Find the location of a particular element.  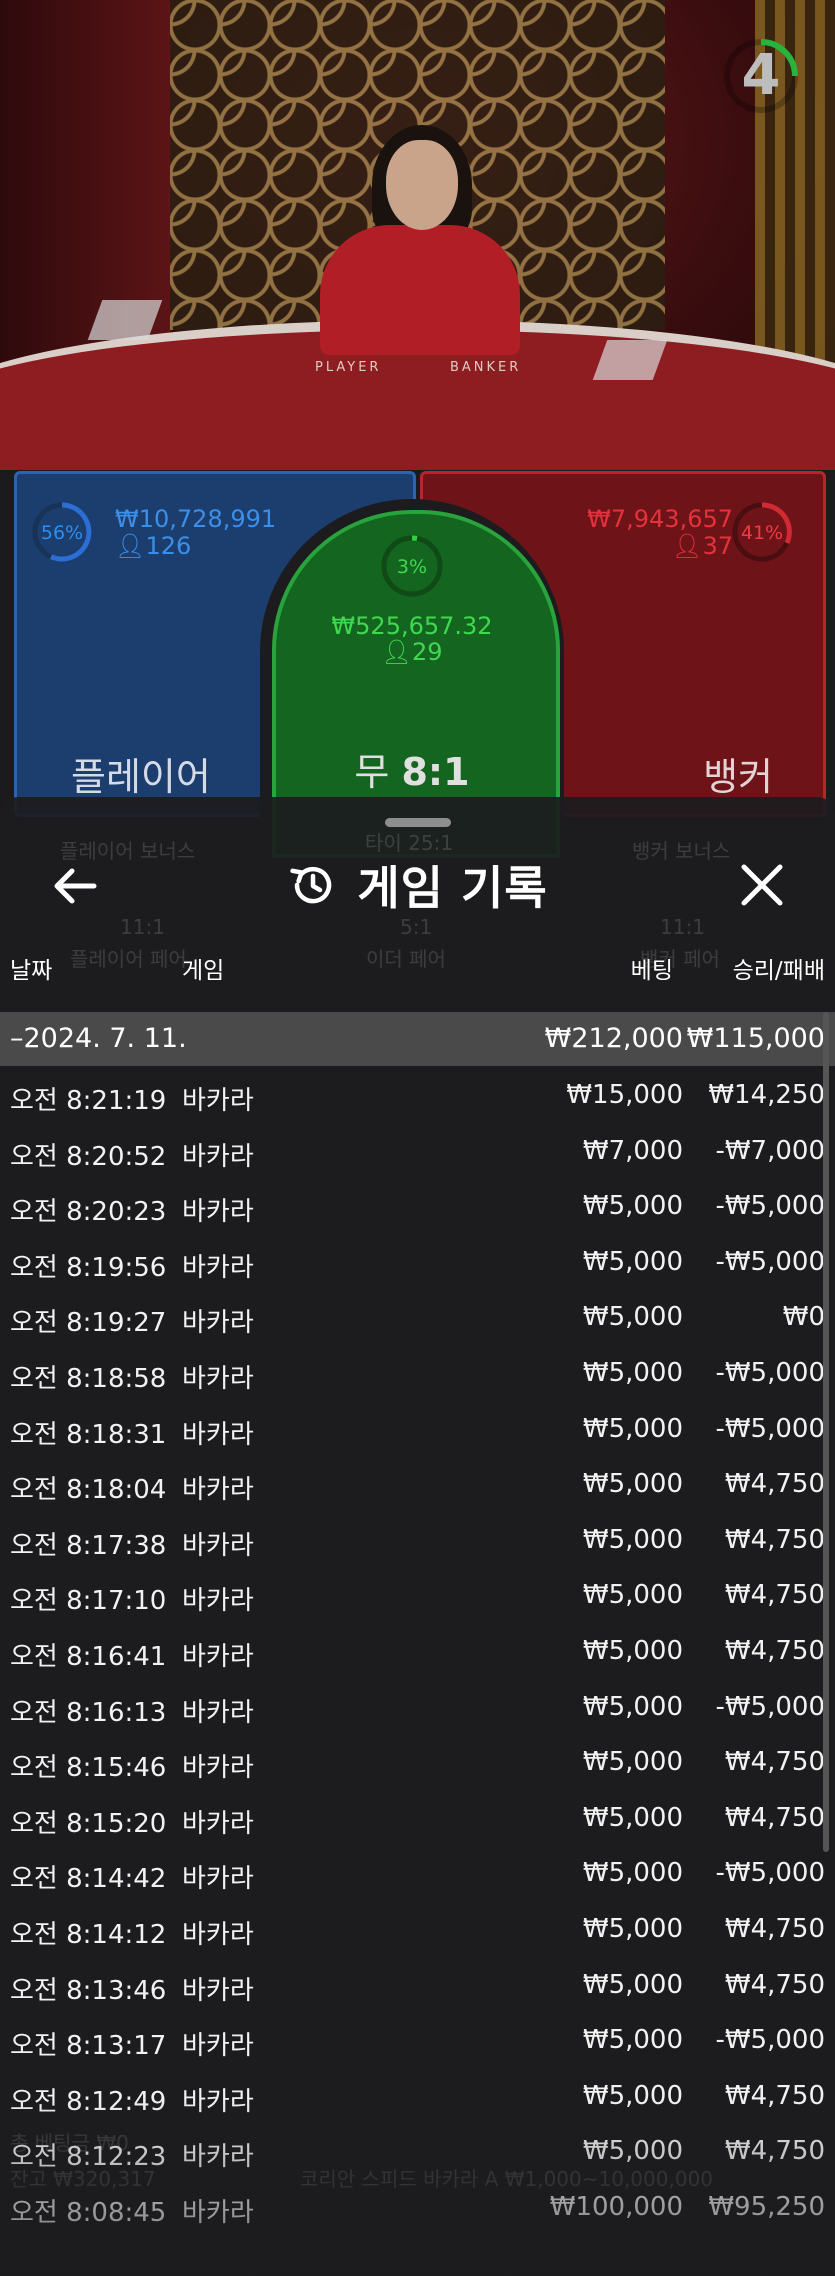

history-row: 오전 8:17:38 바카라 ₩5,000 ₩4,750 is located at coordinates (417, 1540).